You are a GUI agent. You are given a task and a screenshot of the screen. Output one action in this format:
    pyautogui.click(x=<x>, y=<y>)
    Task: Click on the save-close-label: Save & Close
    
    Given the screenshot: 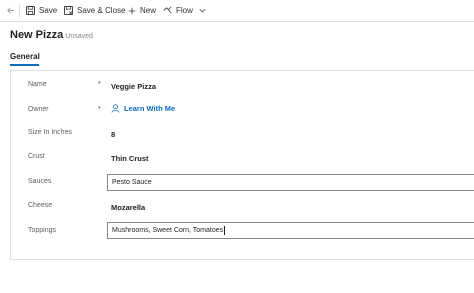 What is the action you would take?
    pyautogui.click(x=101, y=10)
    